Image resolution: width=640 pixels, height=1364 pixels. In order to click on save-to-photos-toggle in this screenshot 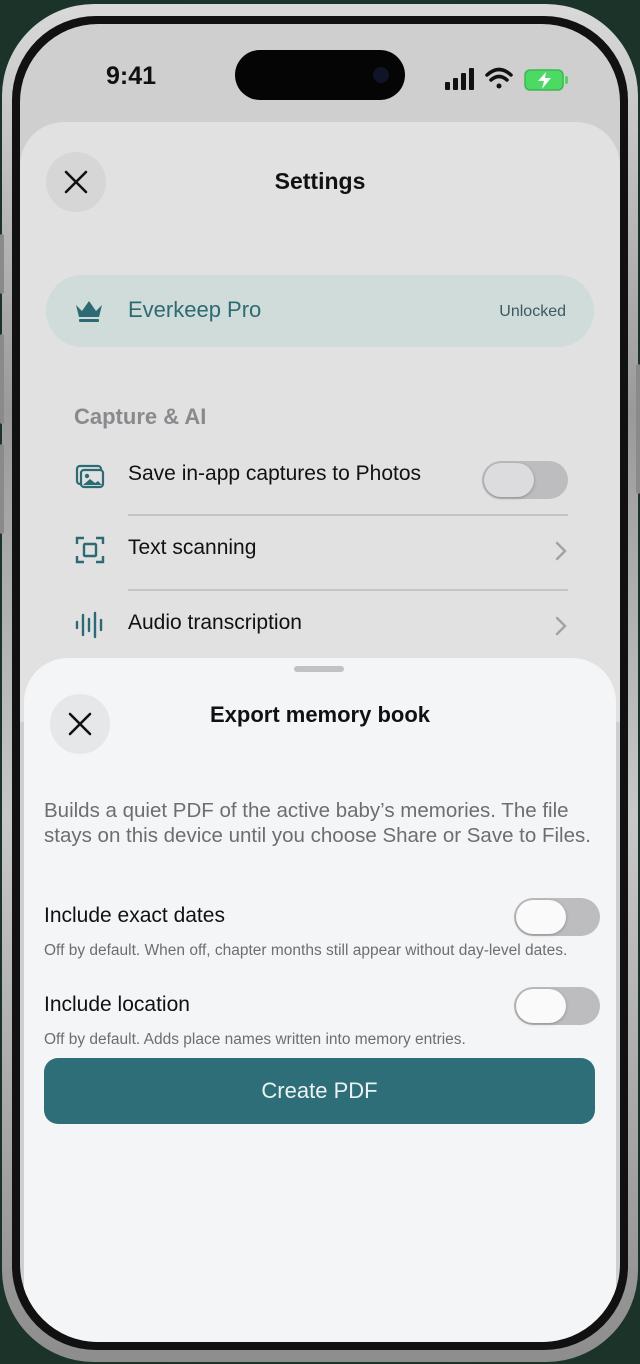, I will do `click(525, 480)`.